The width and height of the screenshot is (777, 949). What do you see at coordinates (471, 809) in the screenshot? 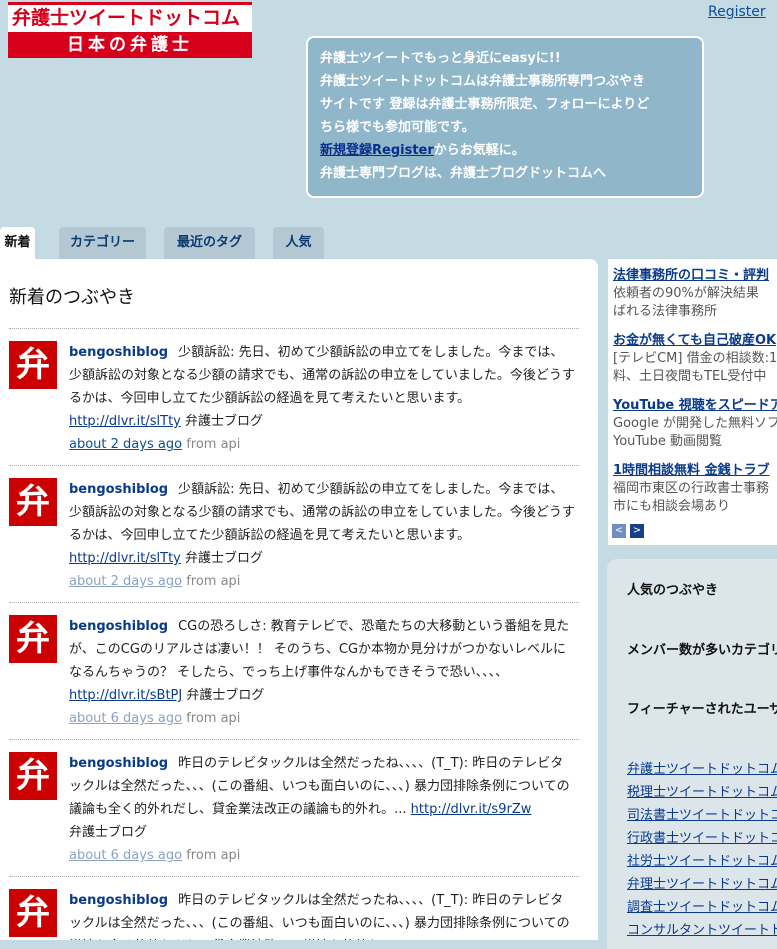
I see `tweet-url-link: http://dlvr.it/s9rZw` at bounding box center [471, 809].